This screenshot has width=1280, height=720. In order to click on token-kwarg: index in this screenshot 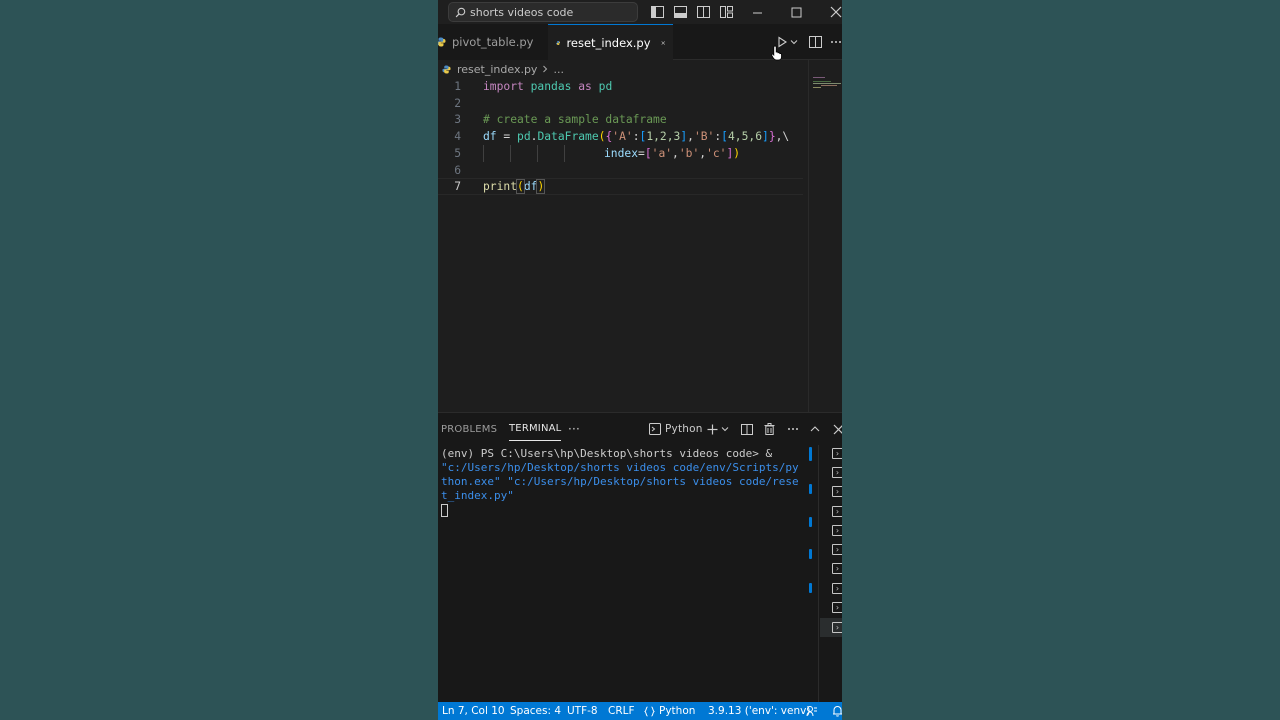, I will do `click(621, 153)`.